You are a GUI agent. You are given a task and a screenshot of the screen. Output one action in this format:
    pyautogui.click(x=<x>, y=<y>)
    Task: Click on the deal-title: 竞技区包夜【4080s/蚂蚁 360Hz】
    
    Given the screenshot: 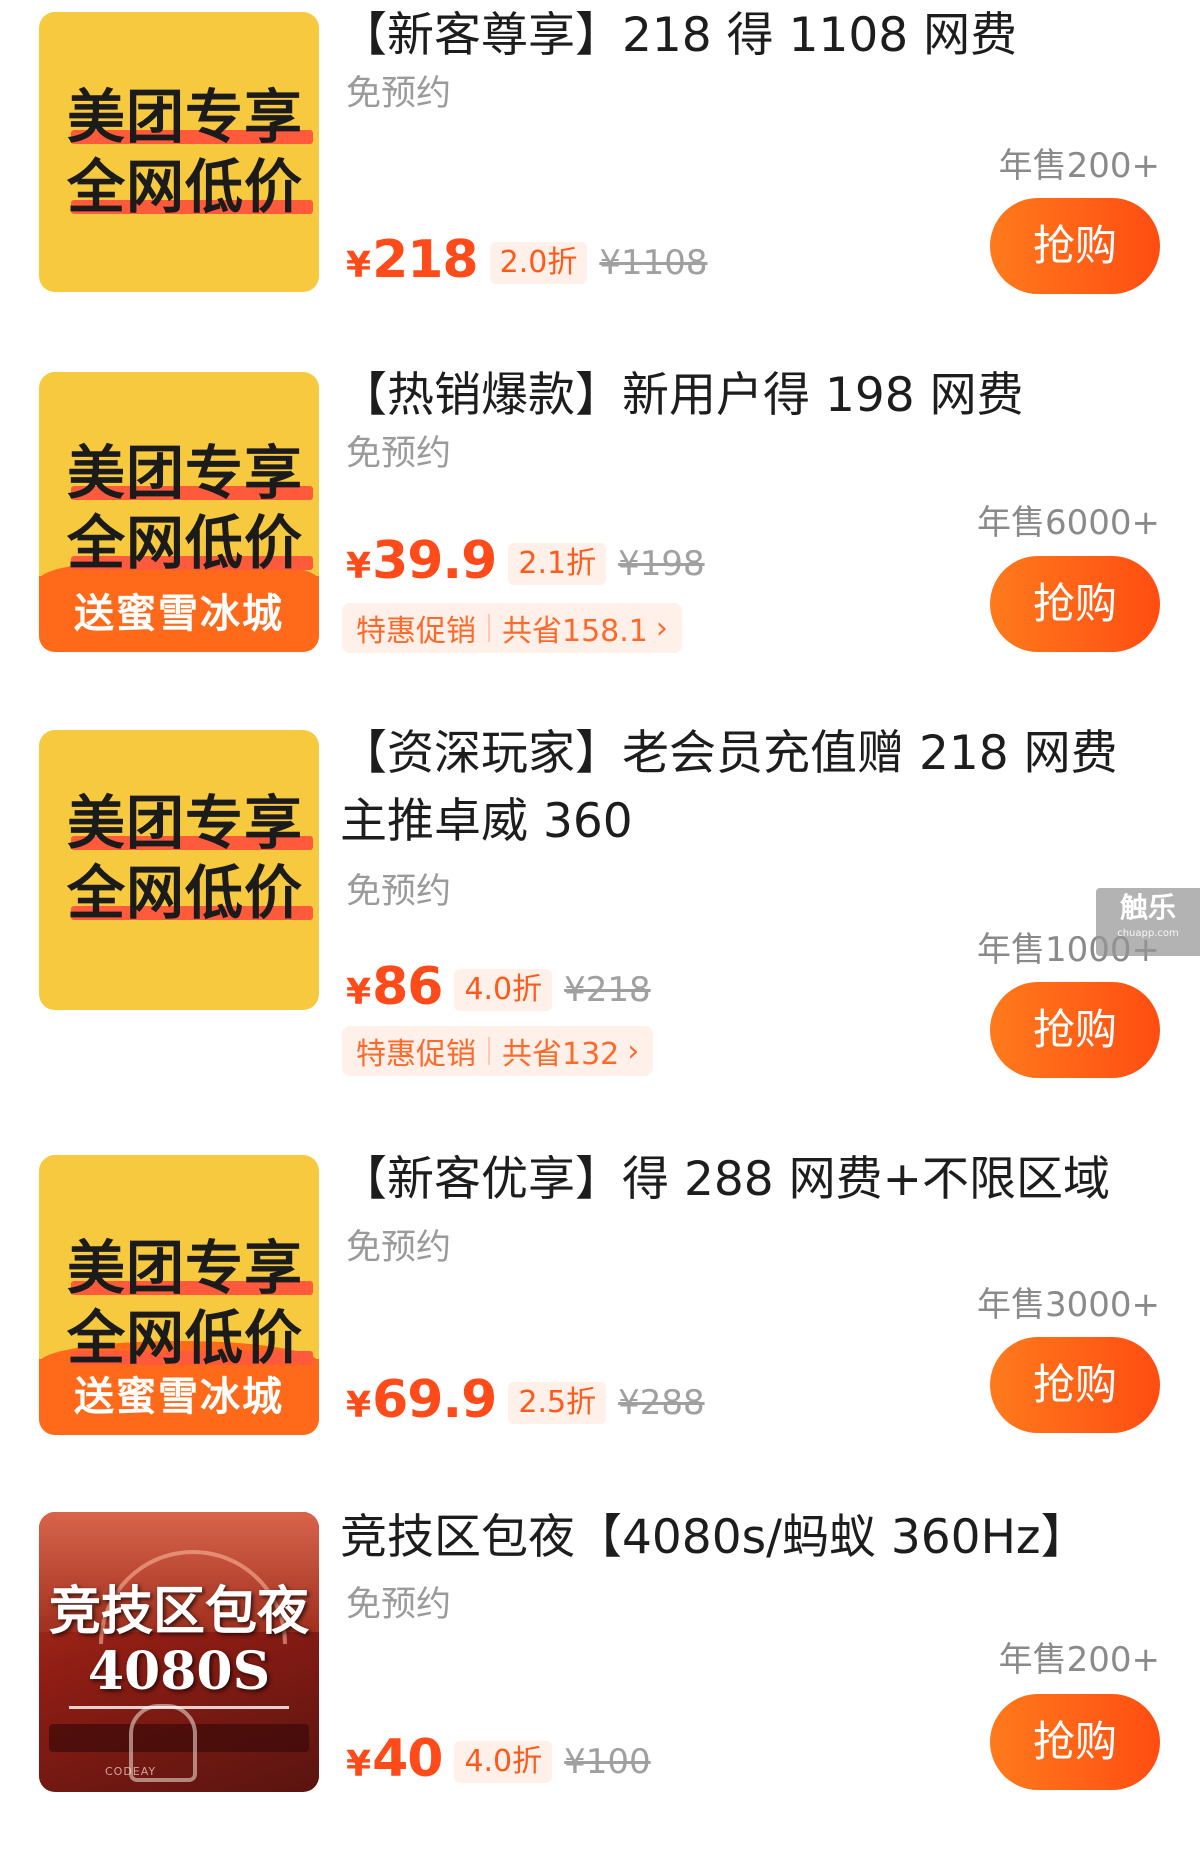 What is the action you would take?
    pyautogui.click(x=755, y=1538)
    